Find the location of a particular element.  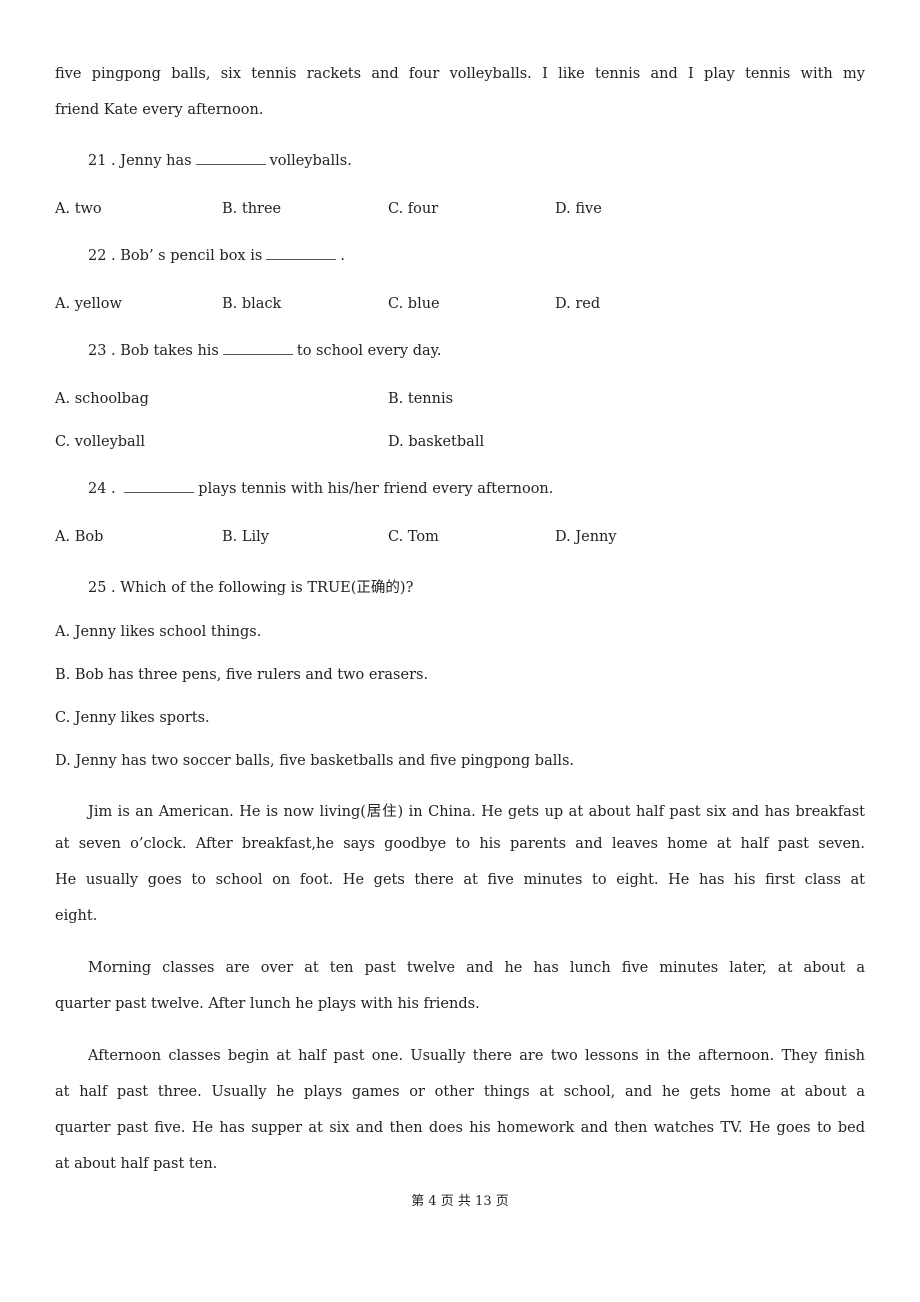

question-number: 23 . is located at coordinates (102, 351).